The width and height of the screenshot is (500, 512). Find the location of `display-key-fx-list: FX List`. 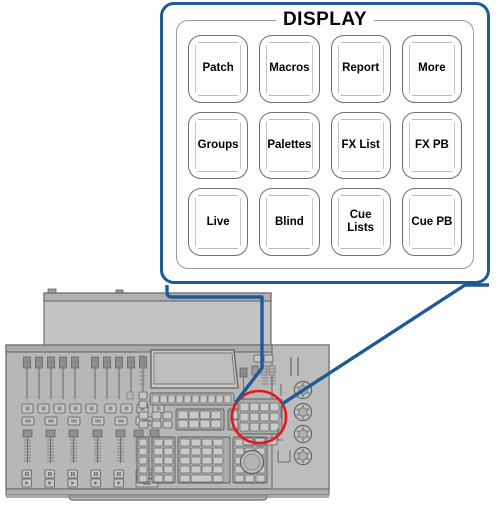

display-key-fx-list: FX List is located at coordinates (360, 145).